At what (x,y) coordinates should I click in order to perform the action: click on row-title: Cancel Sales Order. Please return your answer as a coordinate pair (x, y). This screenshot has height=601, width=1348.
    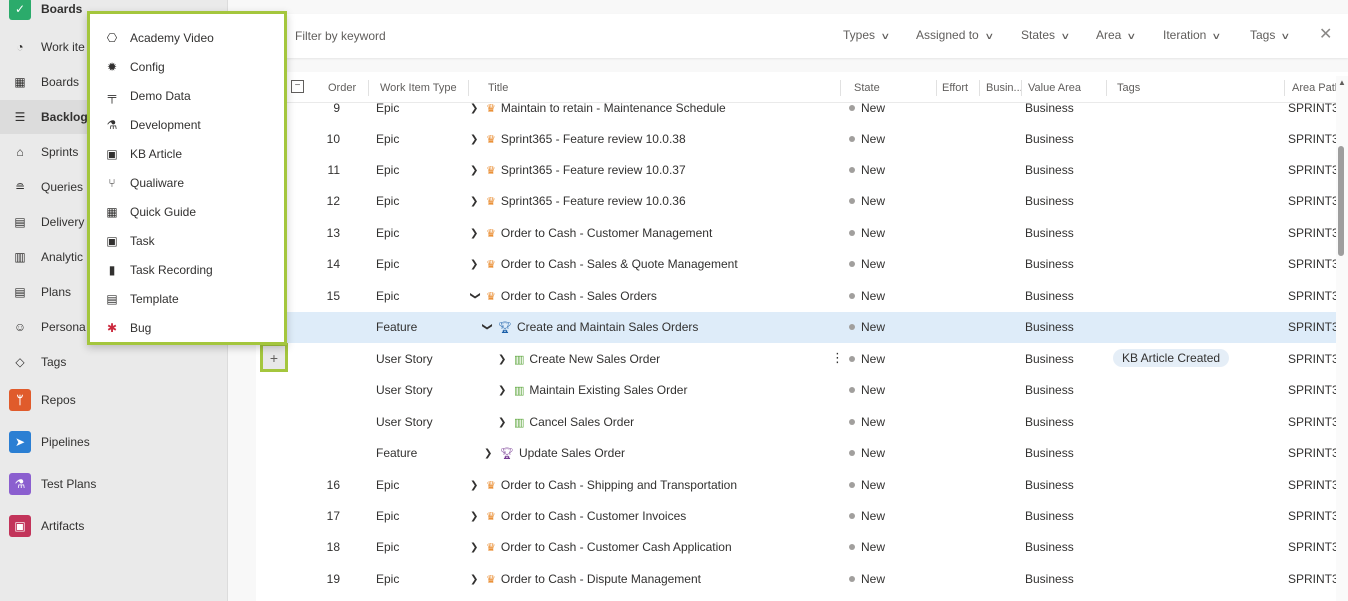
    Looking at the image, I should click on (581, 422).